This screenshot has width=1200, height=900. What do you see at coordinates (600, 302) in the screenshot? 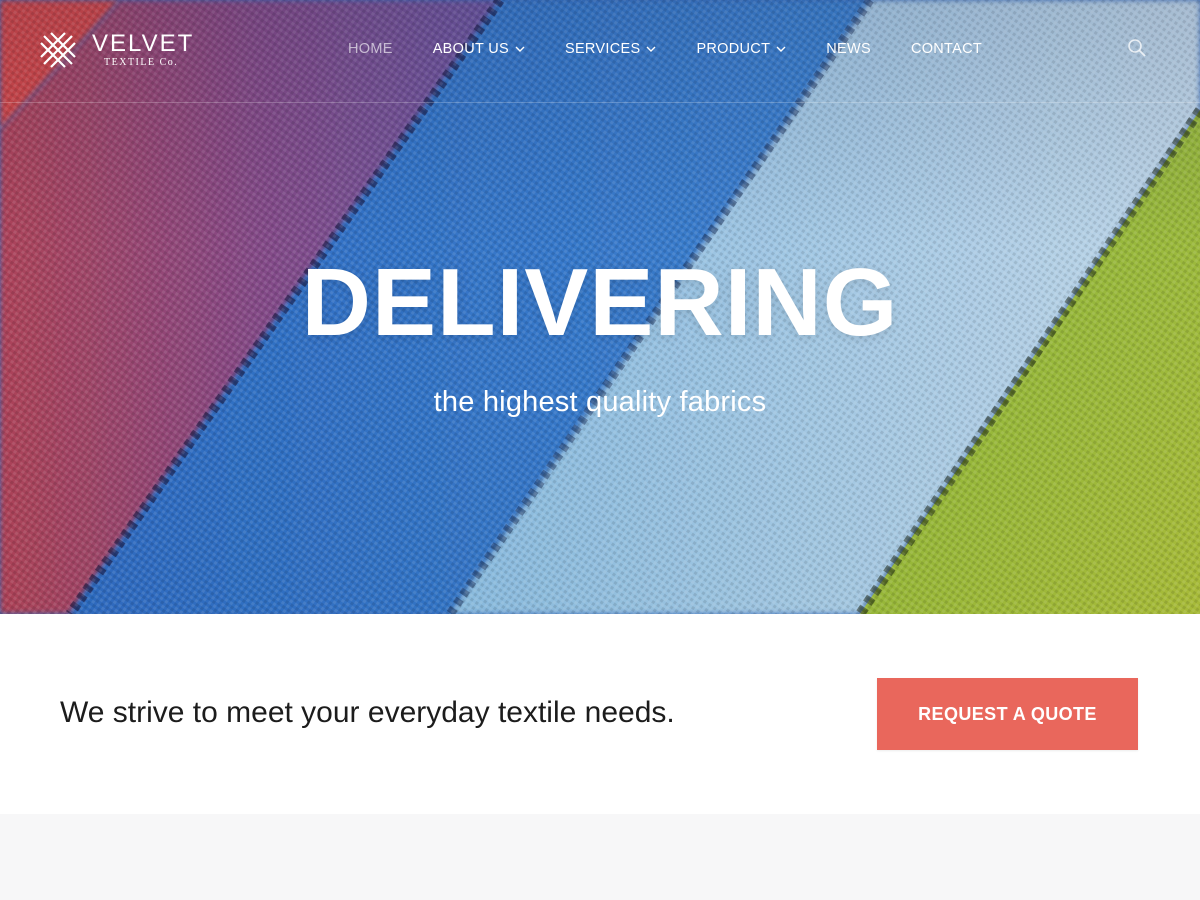
I see `hero-title: DELIVERING` at bounding box center [600, 302].